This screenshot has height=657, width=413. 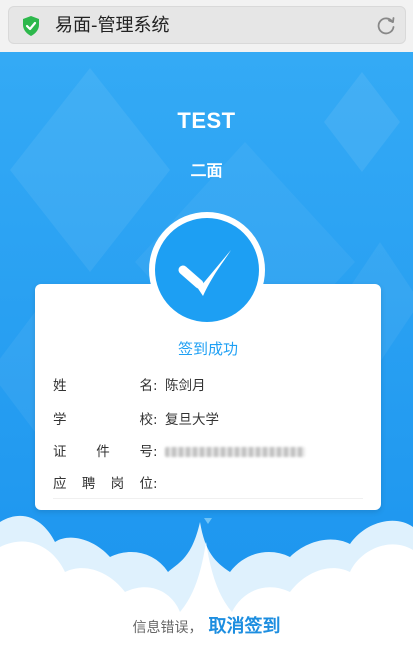 What do you see at coordinates (103, 484) in the screenshot?
I see `field-label: 应 聘 岗 位` at bounding box center [103, 484].